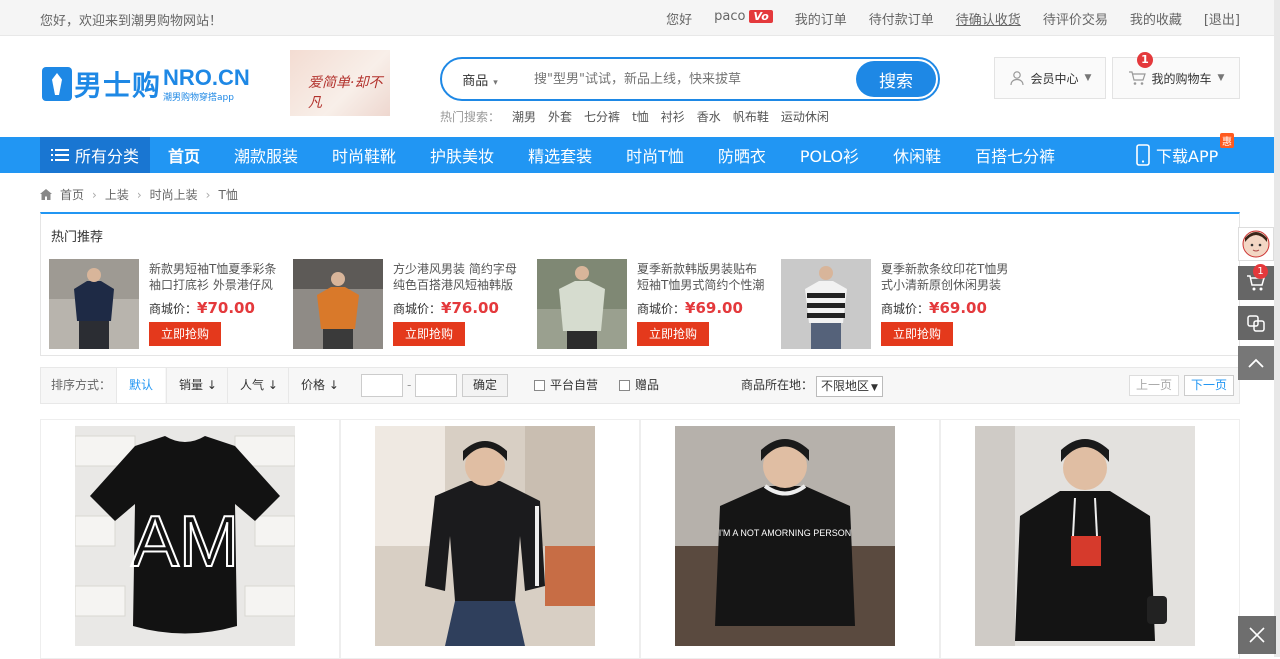  What do you see at coordinates (1177, 155) in the screenshot?
I see `download-app-link: 下载APP` at bounding box center [1177, 155].